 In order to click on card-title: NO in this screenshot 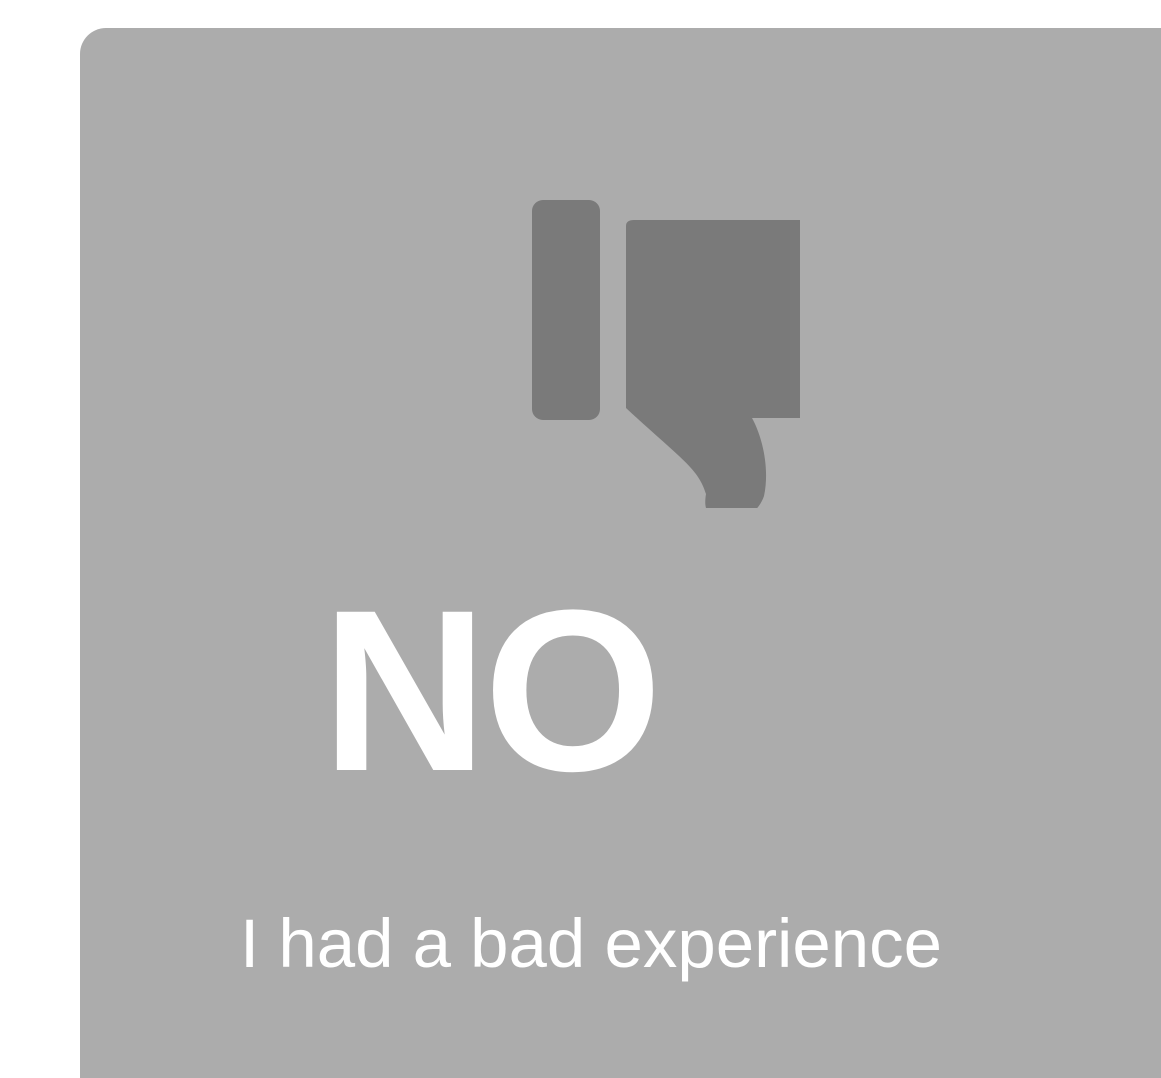, I will do `click(492, 690)`.